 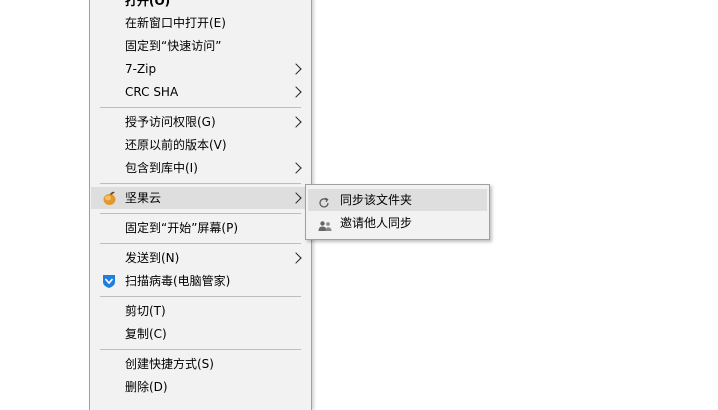 I want to click on menu-item-label: 授予访问权限(G), so click(x=170, y=122).